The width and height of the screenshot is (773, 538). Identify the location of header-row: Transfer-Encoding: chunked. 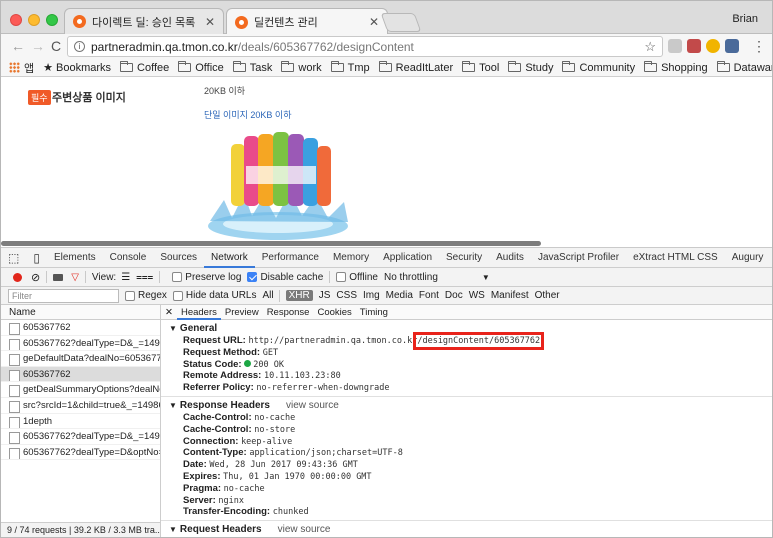
(246, 512).